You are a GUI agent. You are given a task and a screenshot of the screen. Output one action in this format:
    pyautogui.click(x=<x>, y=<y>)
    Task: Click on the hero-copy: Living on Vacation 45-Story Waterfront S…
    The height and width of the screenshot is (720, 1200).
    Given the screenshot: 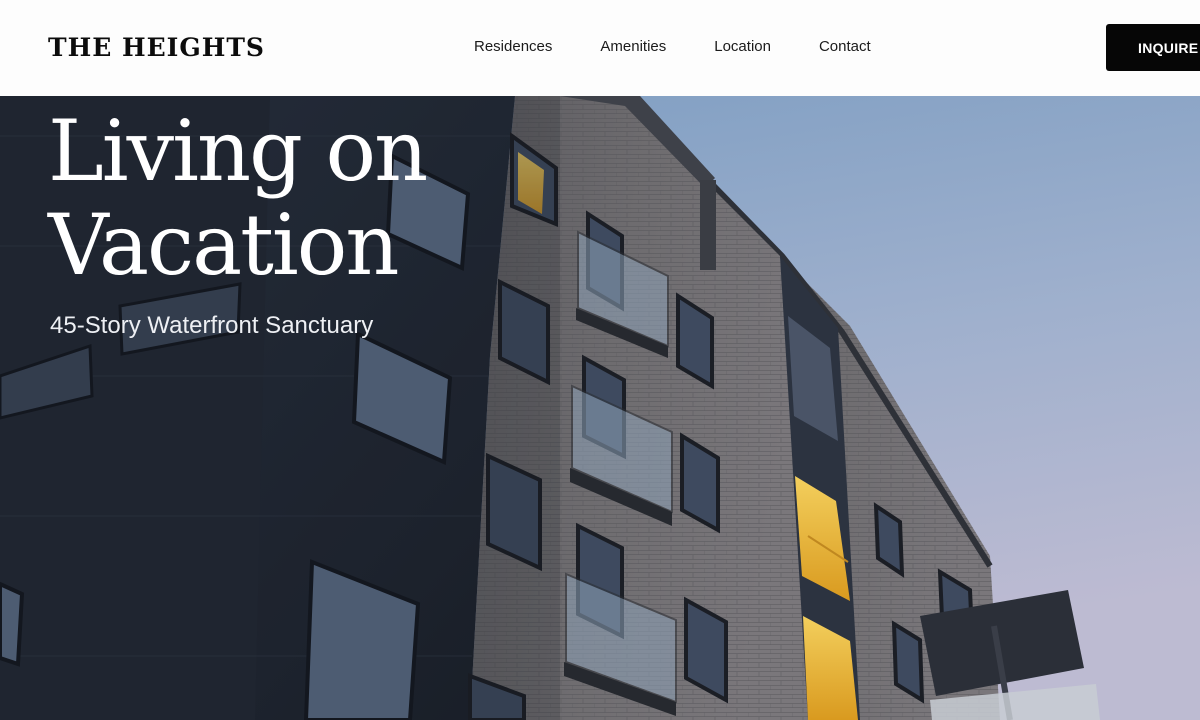 What is the action you would take?
    pyautogui.click(x=263, y=223)
    